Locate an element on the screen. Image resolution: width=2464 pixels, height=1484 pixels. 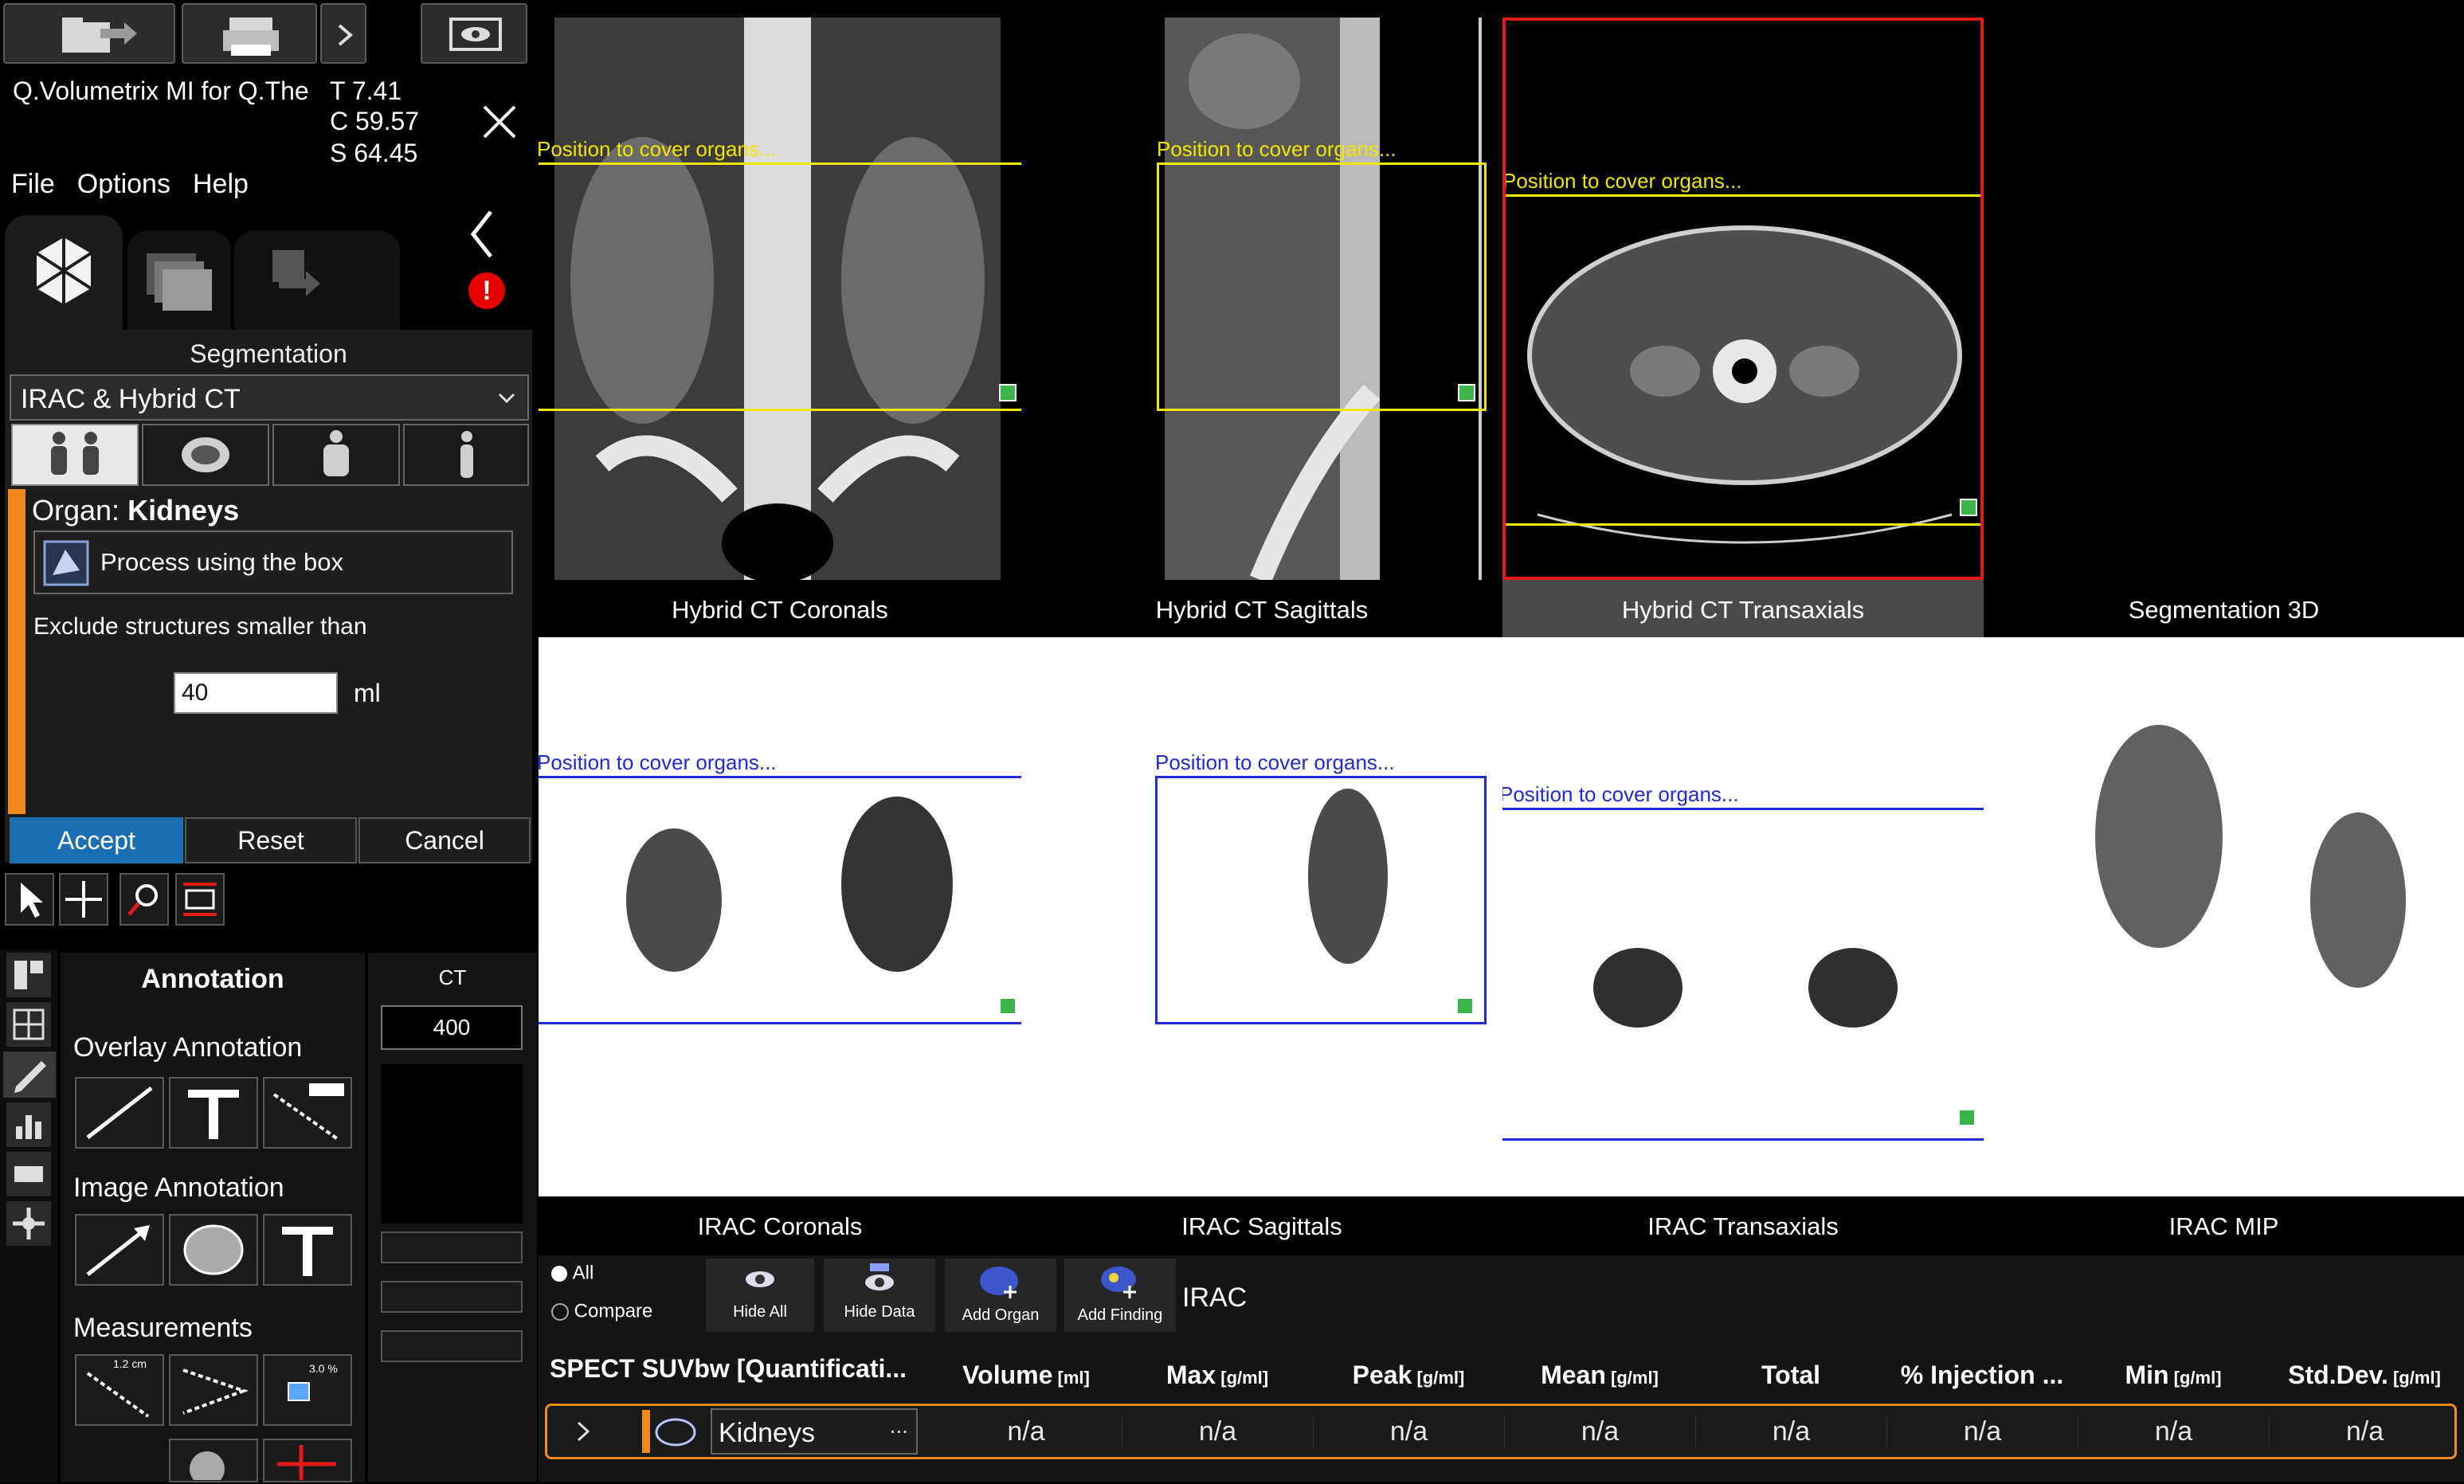
column-header-name: Total is located at coordinates (1791, 1375).